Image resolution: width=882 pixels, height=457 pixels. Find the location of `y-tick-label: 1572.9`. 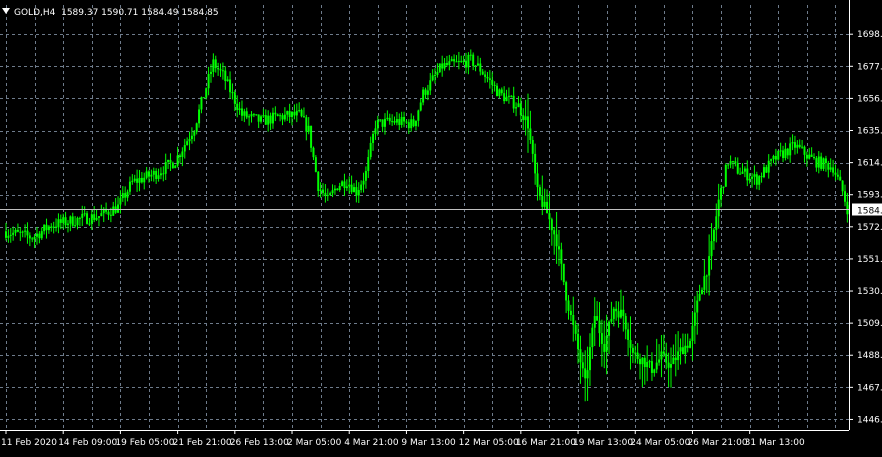

y-tick-label: 1572.9 is located at coordinates (869, 228).